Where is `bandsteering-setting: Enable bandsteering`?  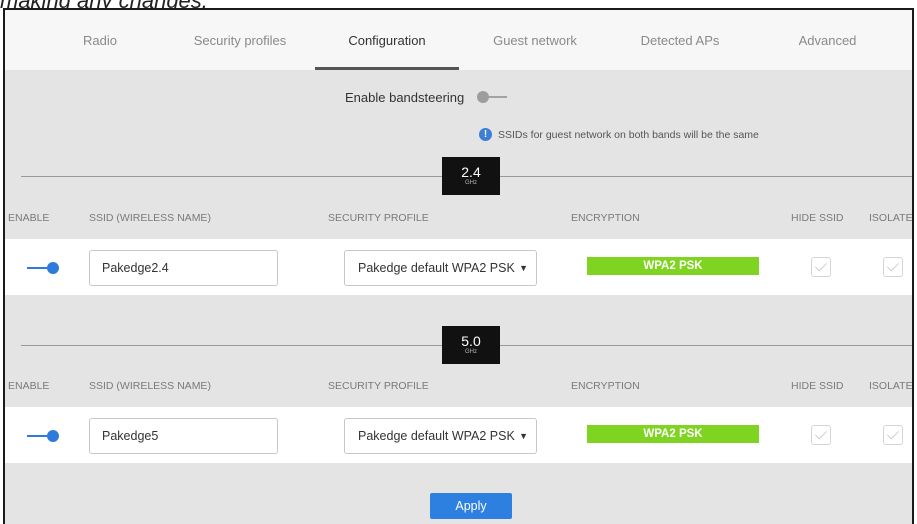
bandsteering-setting: Enable bandsteering is located at coordinates (426, 97).